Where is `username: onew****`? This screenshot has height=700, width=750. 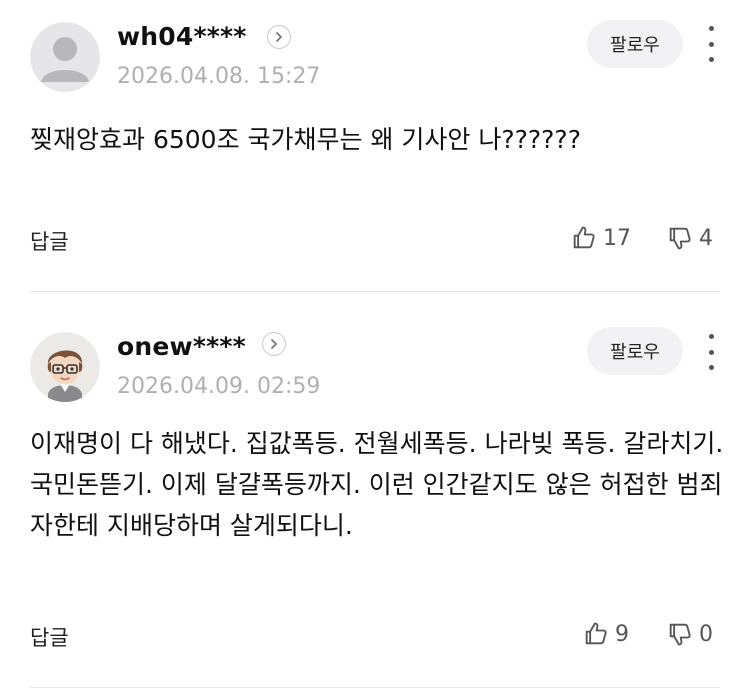 username: onew**** is located at coordinates (181, 346).